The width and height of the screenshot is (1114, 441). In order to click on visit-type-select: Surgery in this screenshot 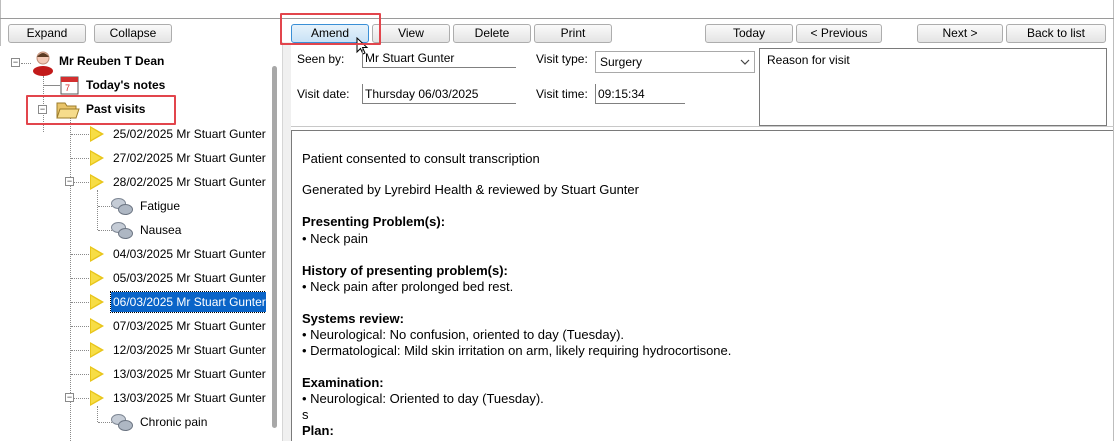, I will do `click(675, 62)`.